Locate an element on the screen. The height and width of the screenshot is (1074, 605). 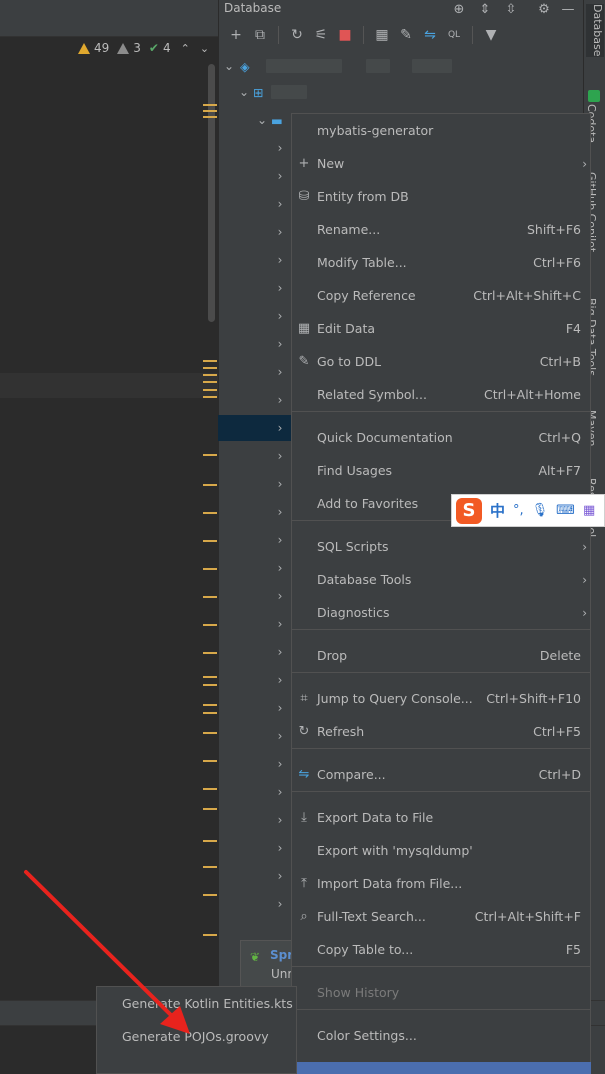
arrow-shaft is located at coordinates (102, 947).